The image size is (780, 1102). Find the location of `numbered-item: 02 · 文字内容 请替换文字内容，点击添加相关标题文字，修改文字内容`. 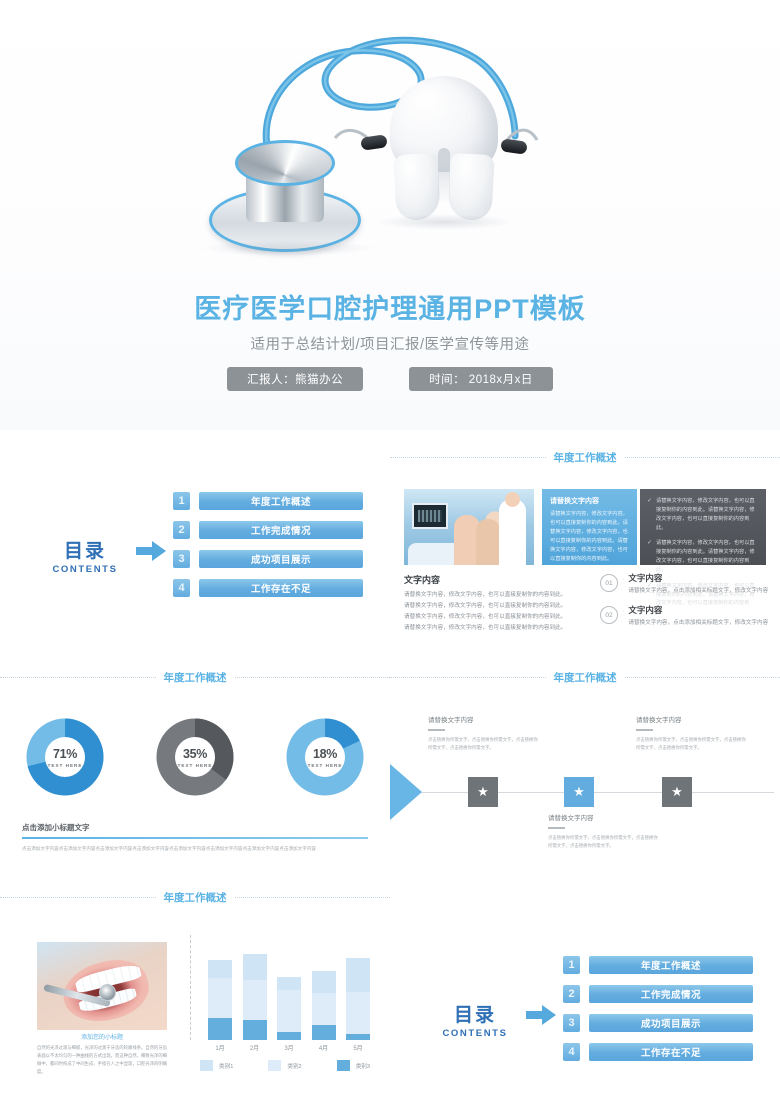

numbered-item: 02 · 文字内容 请替换文字内容，点击添加相关标题文字，修改文字内容 is located at coordinates (685, 616).